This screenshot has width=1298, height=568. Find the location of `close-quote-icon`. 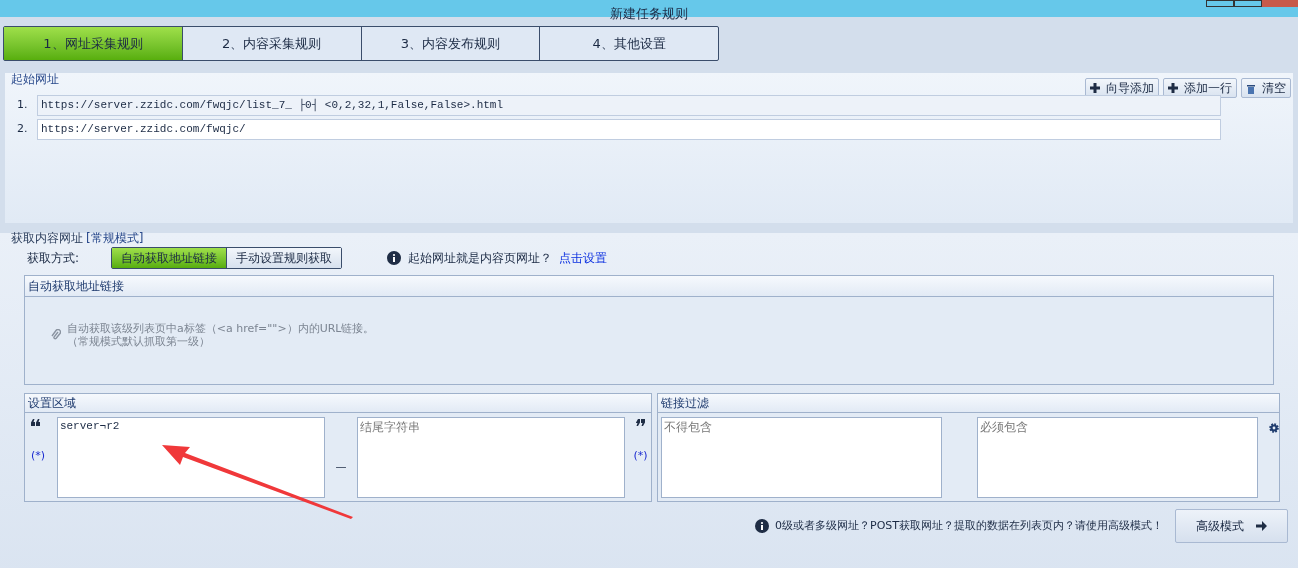

close-quote-icon is located at coordinates (640, 422).